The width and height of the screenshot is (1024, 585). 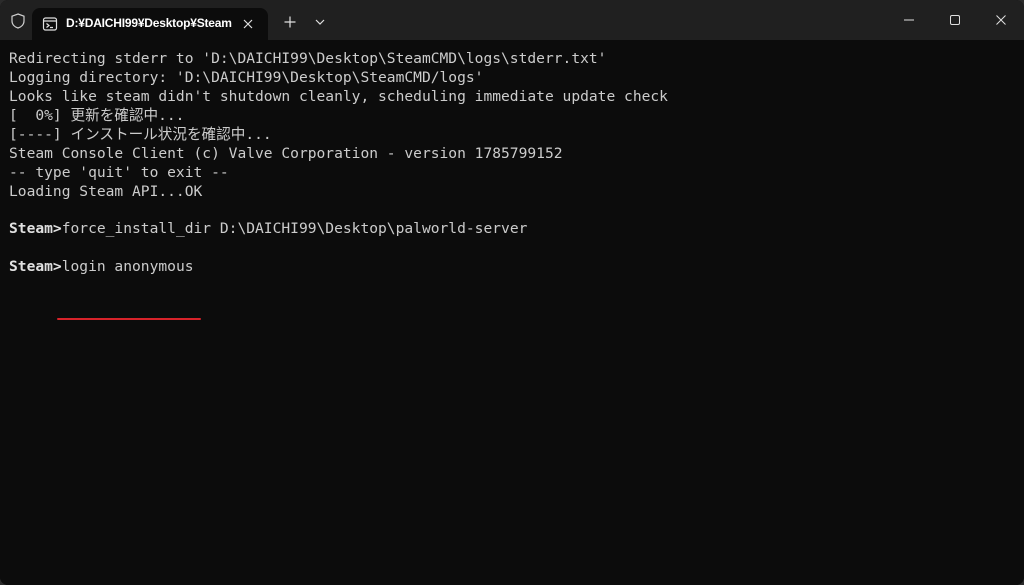 I want to click on tab-close-icon, so click(x=248, y=24).